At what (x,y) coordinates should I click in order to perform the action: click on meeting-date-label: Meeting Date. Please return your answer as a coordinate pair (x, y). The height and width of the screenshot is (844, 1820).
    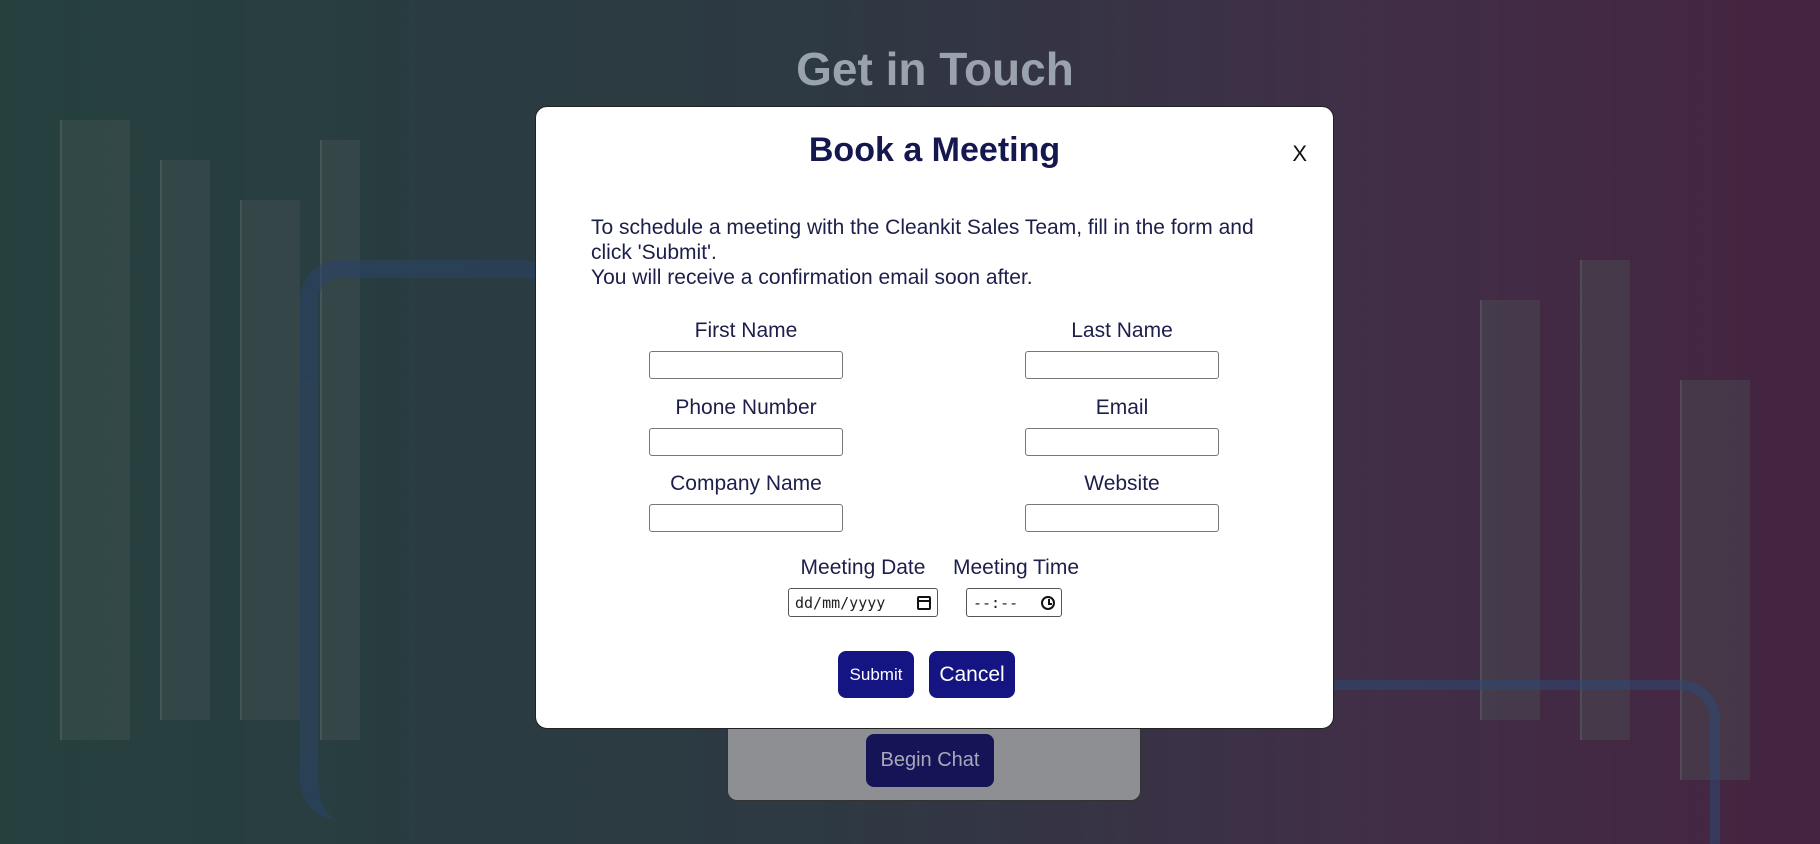
    Looking at the image, I should click on (863, 567).